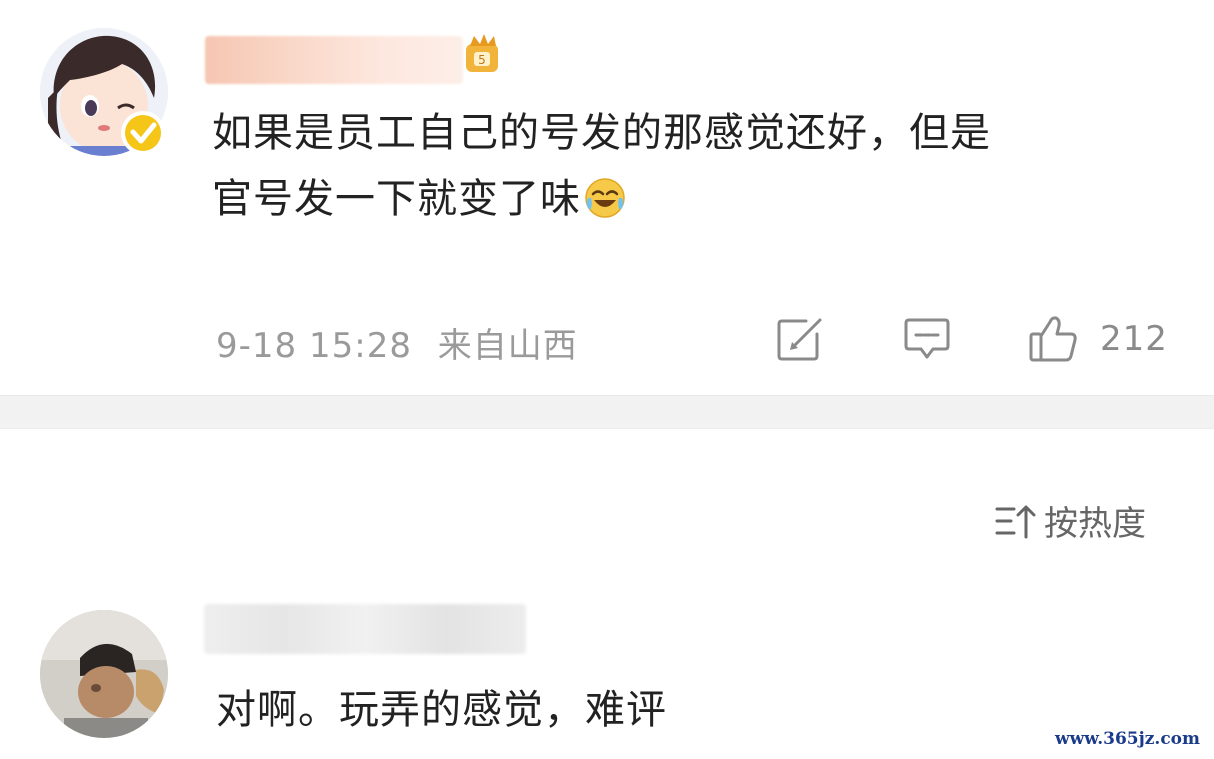 The image size is (1214, 759). I want to click on sort-icon, so click(1015, 521).